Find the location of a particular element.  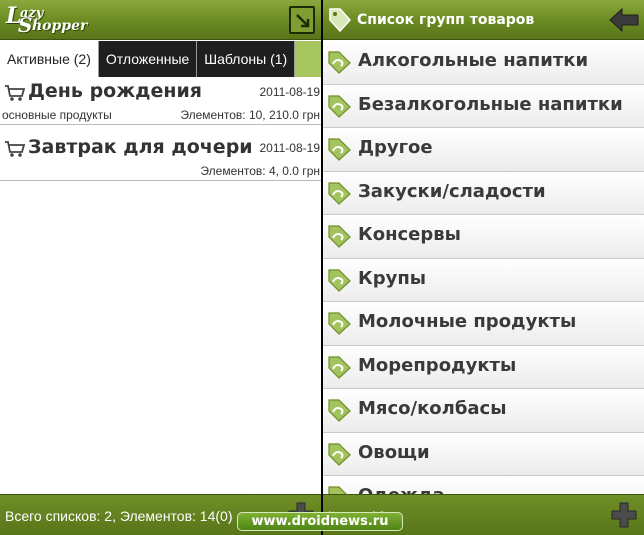

category-item: Закуски/сладости is located at coordinates (483, 193).